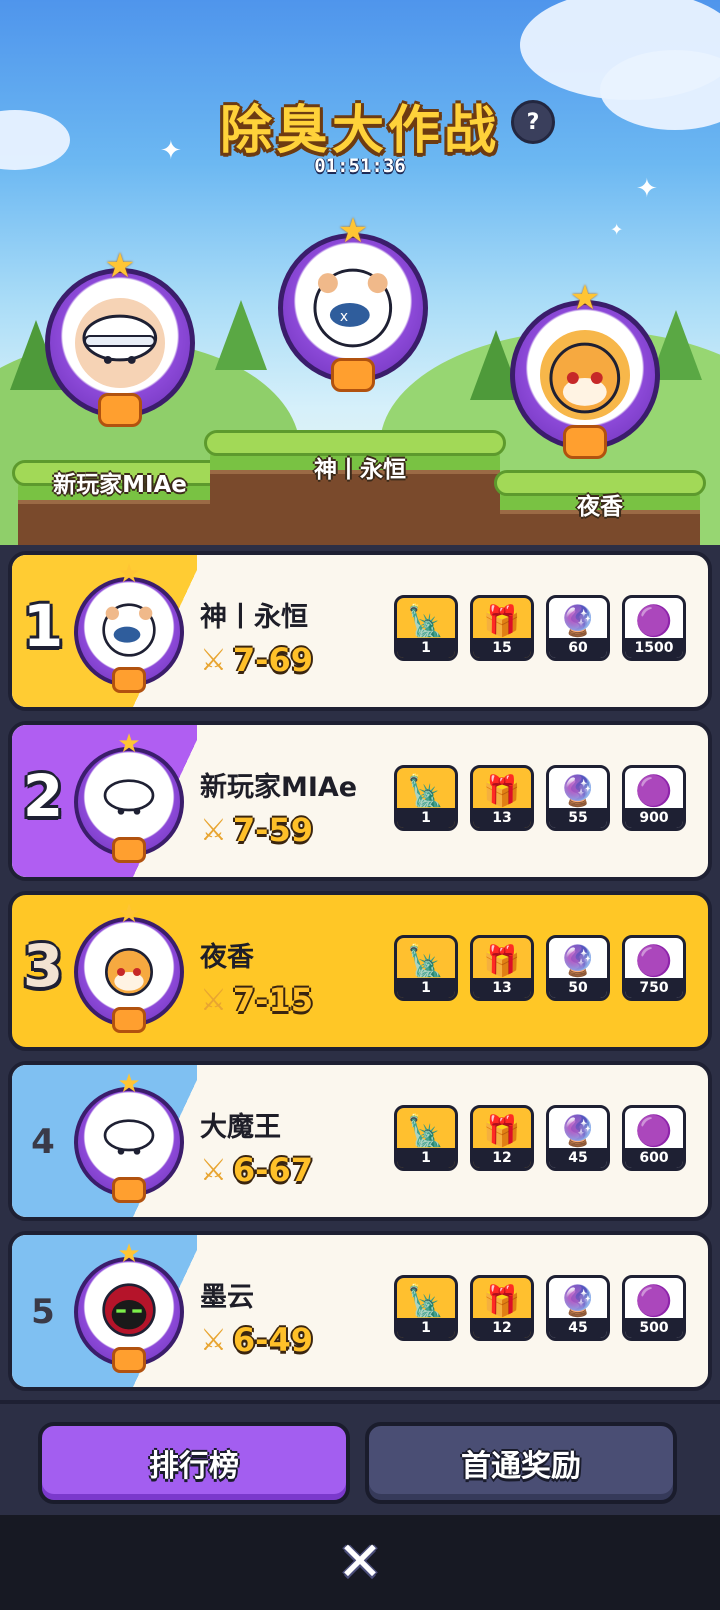 The width and height of the screenshot is (720, 1610). Describe the element at coordinates (617, 229) in the screenshot. I see `sparkle-icon: ✦` at that location.